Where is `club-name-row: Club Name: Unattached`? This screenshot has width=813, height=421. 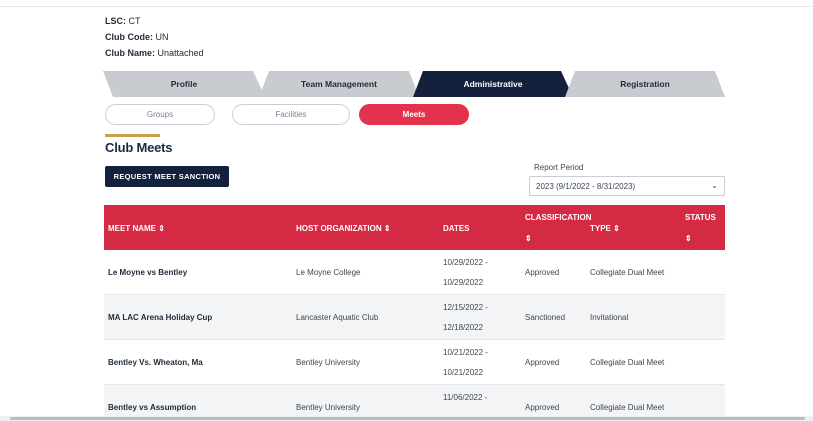
club-name-row: Club Name: Unattached is located at coordinates (154, 53).